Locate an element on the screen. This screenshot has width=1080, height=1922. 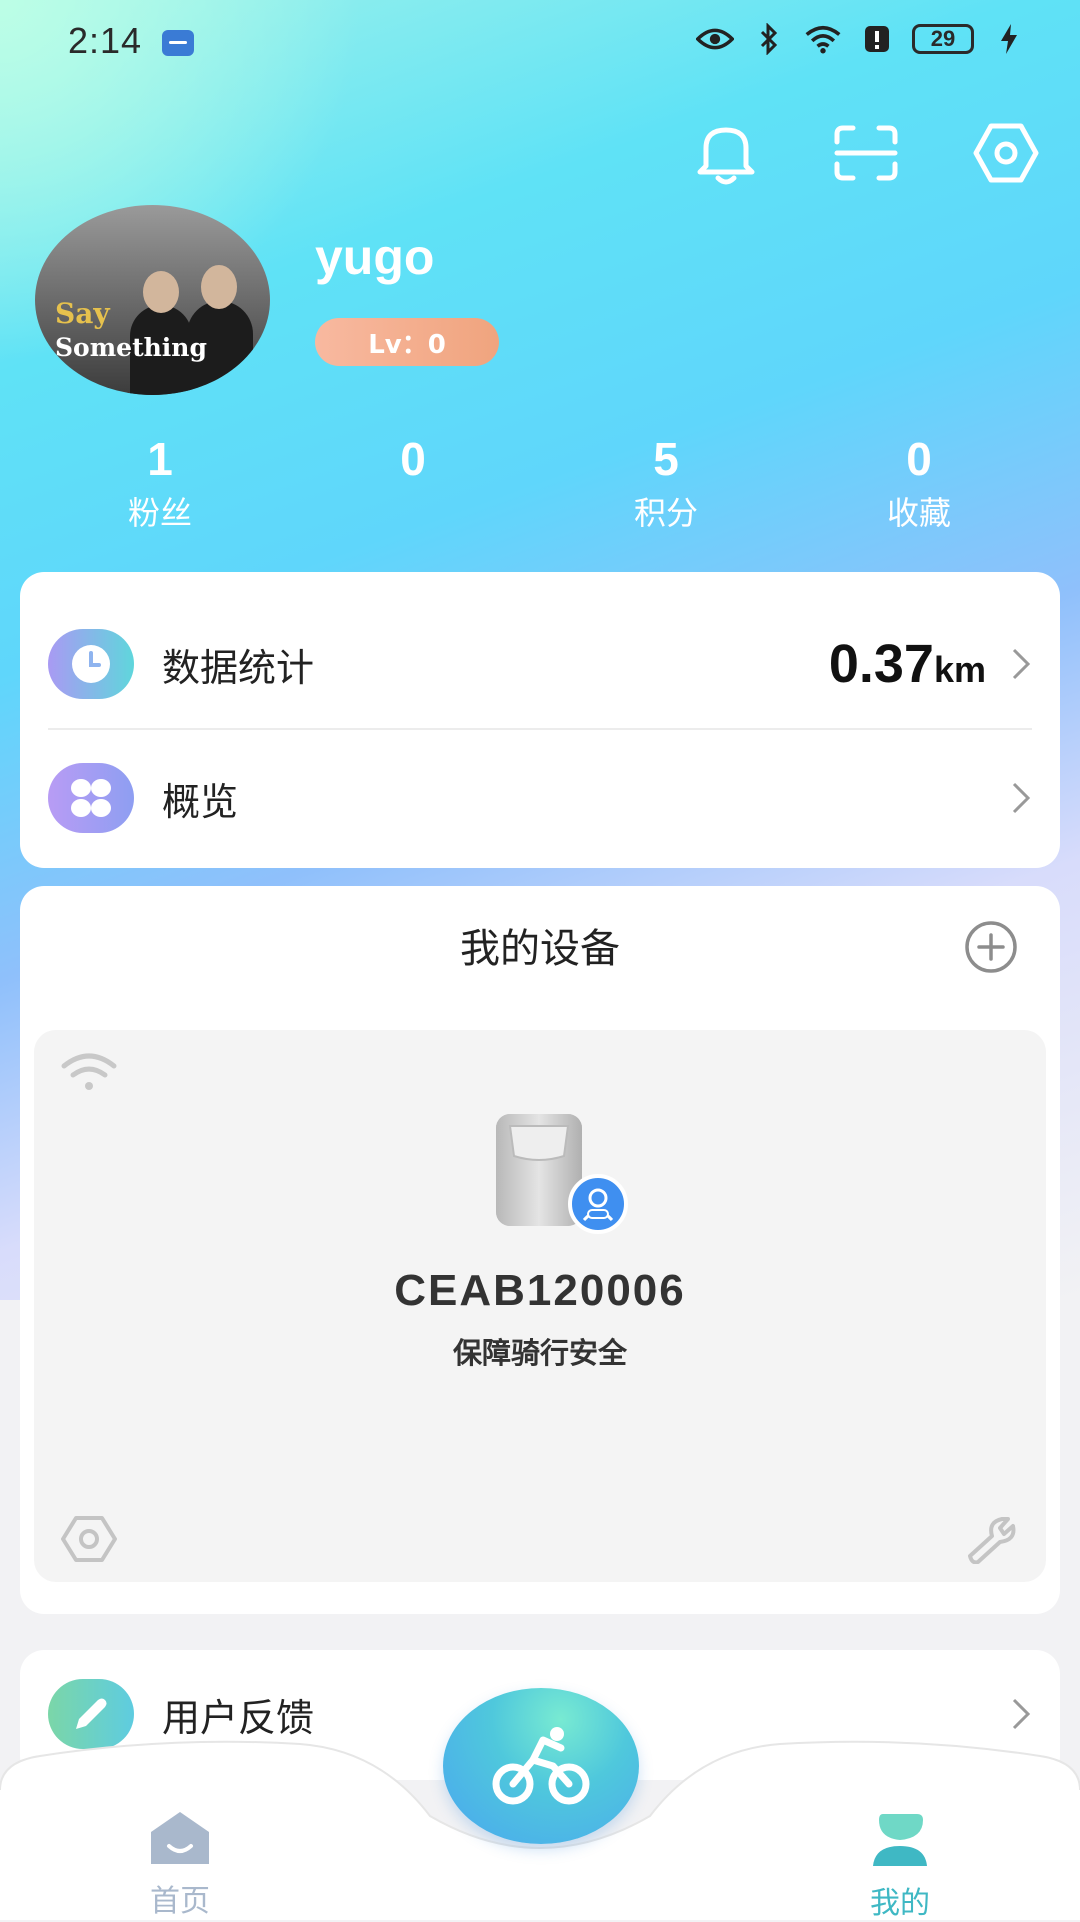
stat-label: 粉丝 is located at coordinates (159, 513).